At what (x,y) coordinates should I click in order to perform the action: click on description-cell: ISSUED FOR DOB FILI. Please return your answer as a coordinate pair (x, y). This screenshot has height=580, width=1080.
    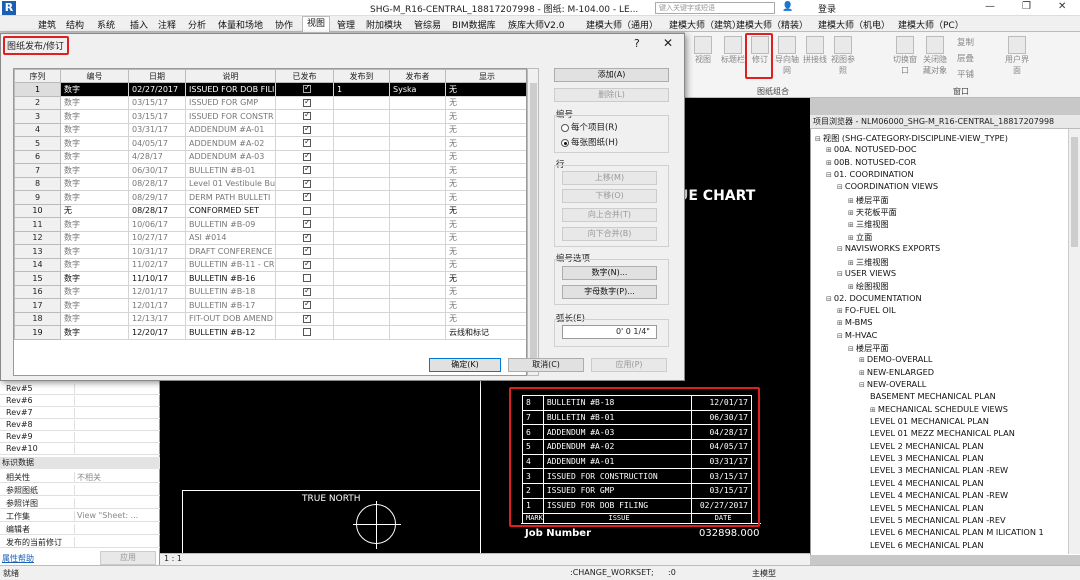
    Looking at the image, I should click on (230, 89).